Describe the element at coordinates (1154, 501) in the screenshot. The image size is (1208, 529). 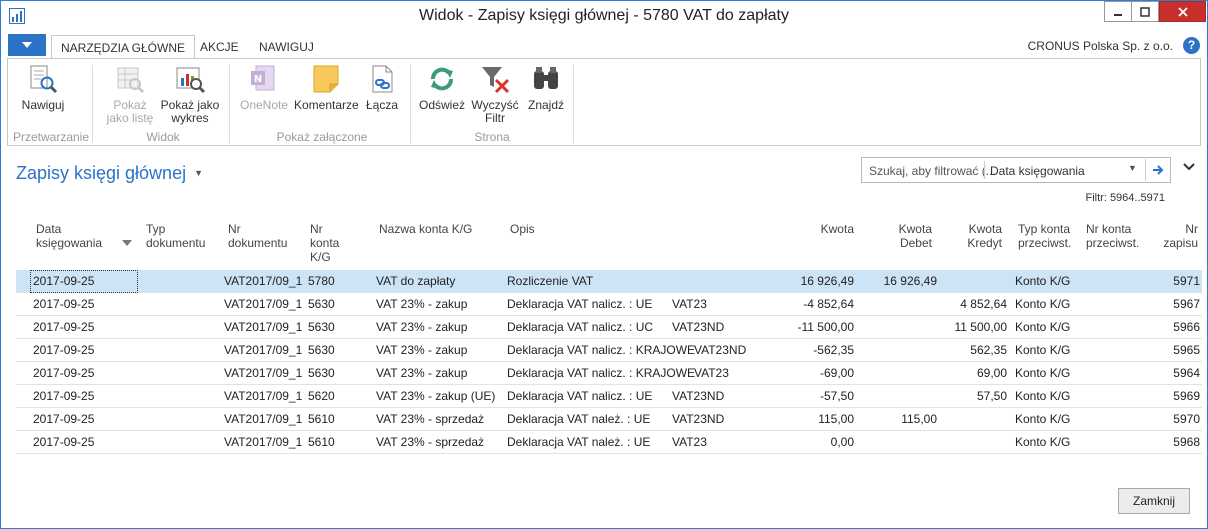
I see `close-button: Zamknij` at that location.